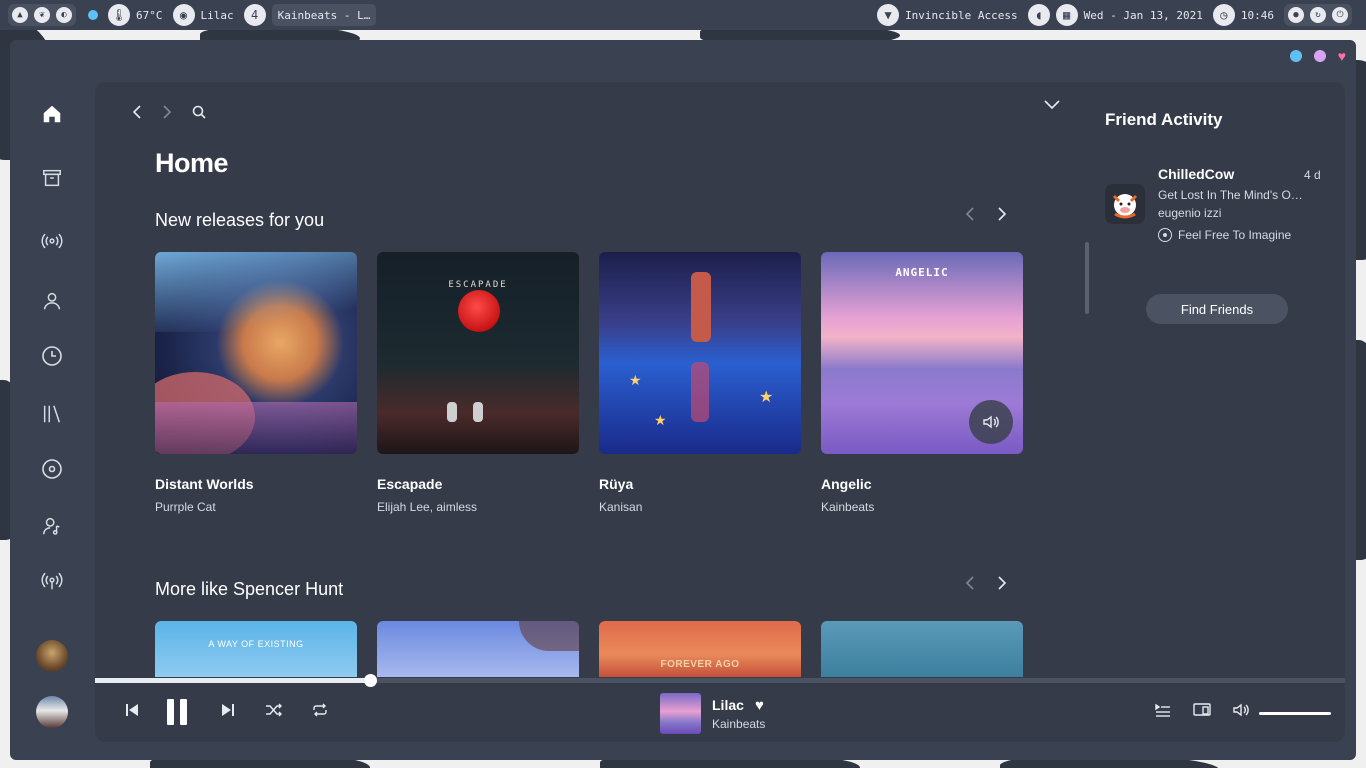 The image size is (1366, 768). I want to click on distro-icons: ▲ ❦ ◐, so click(42, 15).